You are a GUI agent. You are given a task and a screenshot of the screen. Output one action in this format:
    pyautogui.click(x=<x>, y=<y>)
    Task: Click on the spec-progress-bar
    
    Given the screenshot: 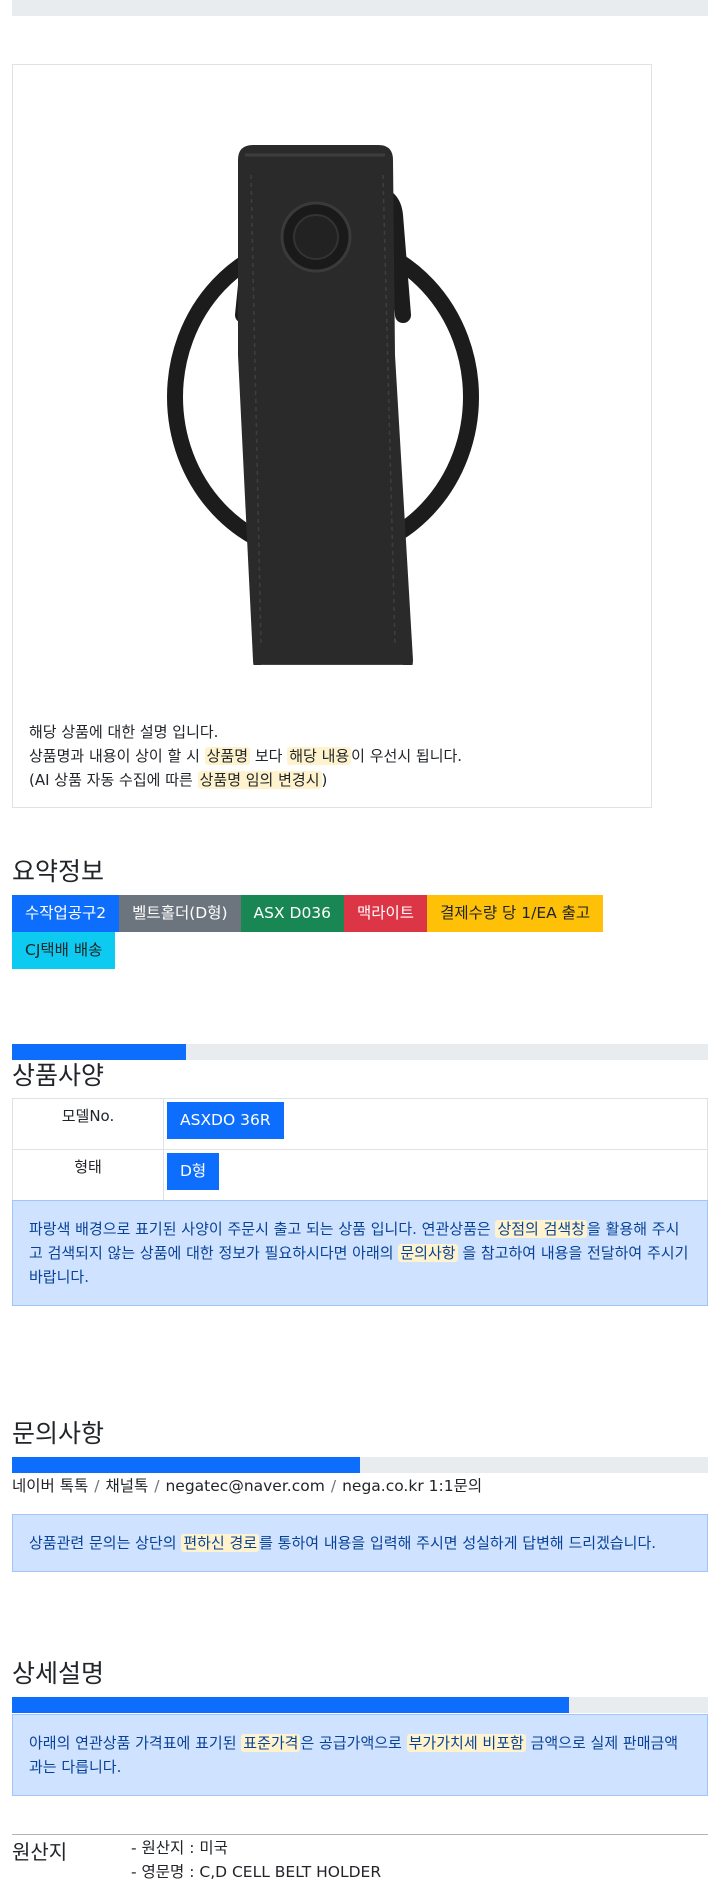 What is the action you would take?
    pyautogui.click(x=360, y=1052)
    